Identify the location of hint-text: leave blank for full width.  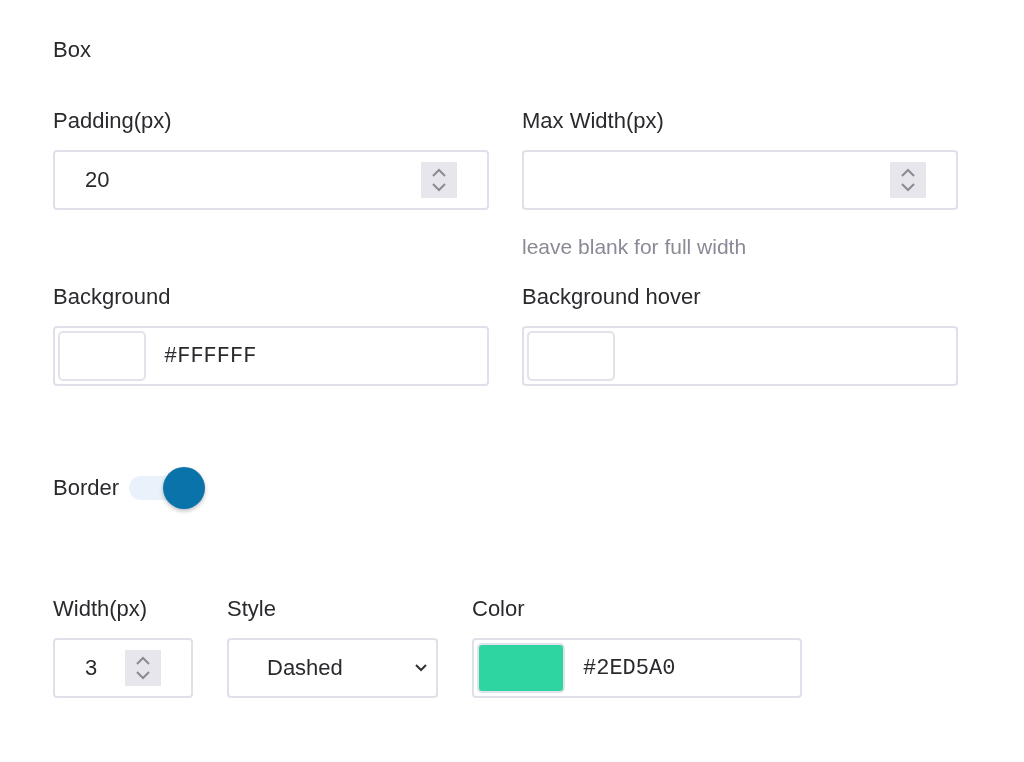
(634, 247).